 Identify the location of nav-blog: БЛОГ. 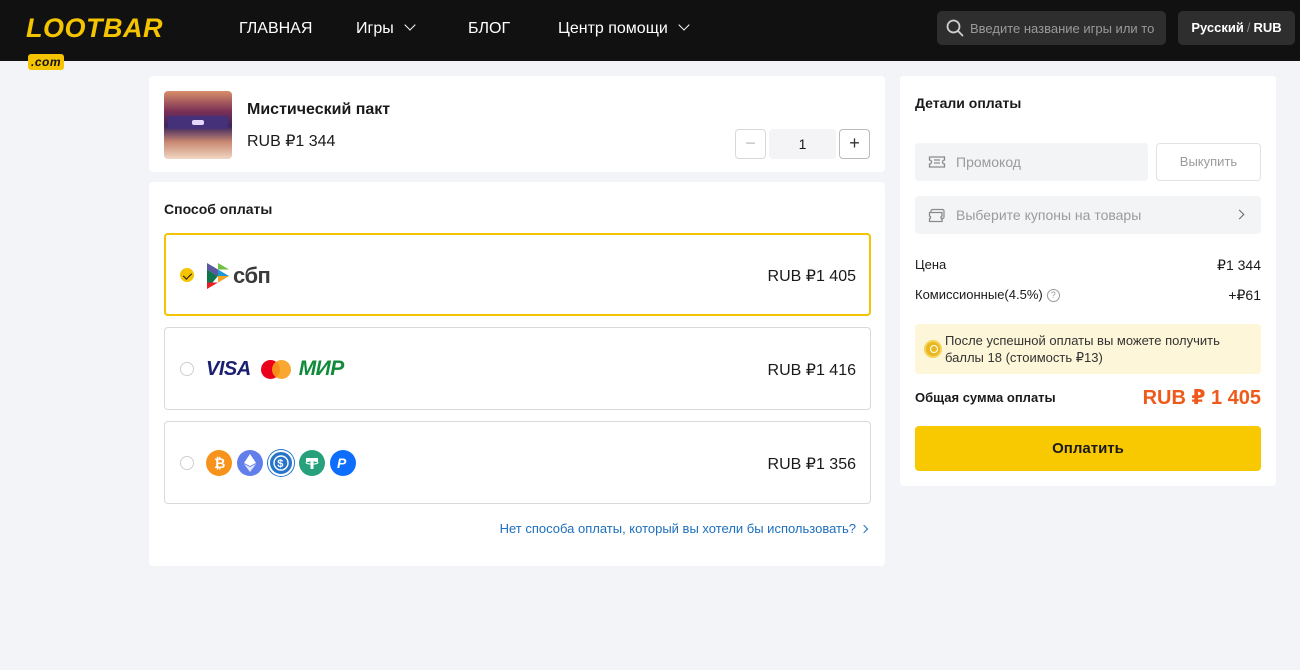
(489, 29).